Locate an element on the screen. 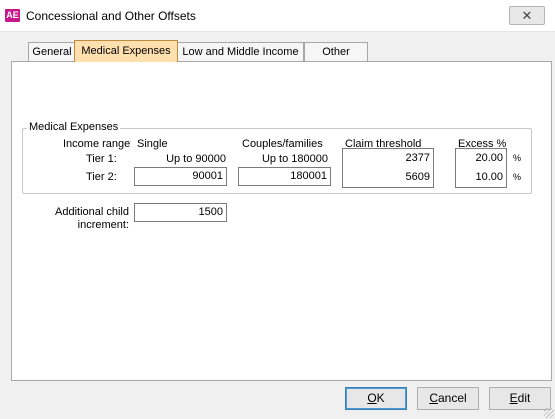  tier2-label: Tier 2: is located at coordinates (101, 177).